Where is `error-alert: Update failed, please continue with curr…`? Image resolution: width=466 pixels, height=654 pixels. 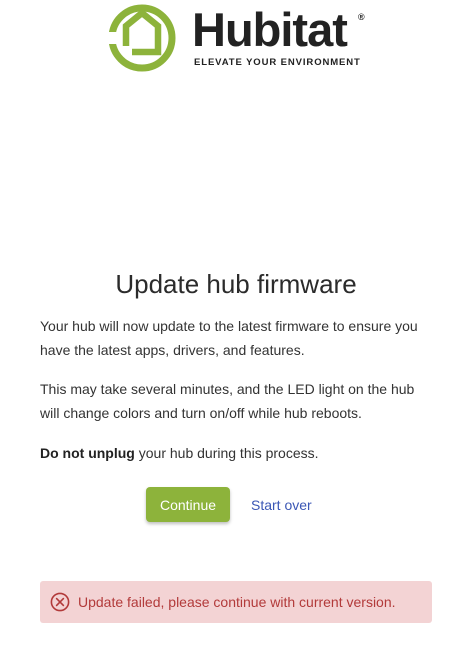
error-alert: Update failed, please continue with curr… is located at coordinates (236, 602).